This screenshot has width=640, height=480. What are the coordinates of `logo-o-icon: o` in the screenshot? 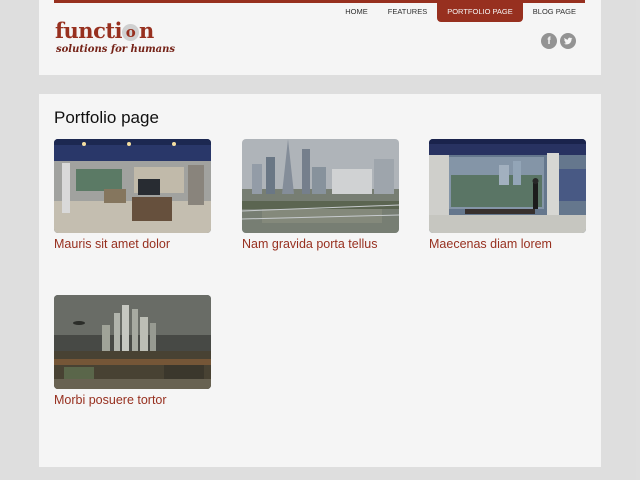 It's located at (131, 32).